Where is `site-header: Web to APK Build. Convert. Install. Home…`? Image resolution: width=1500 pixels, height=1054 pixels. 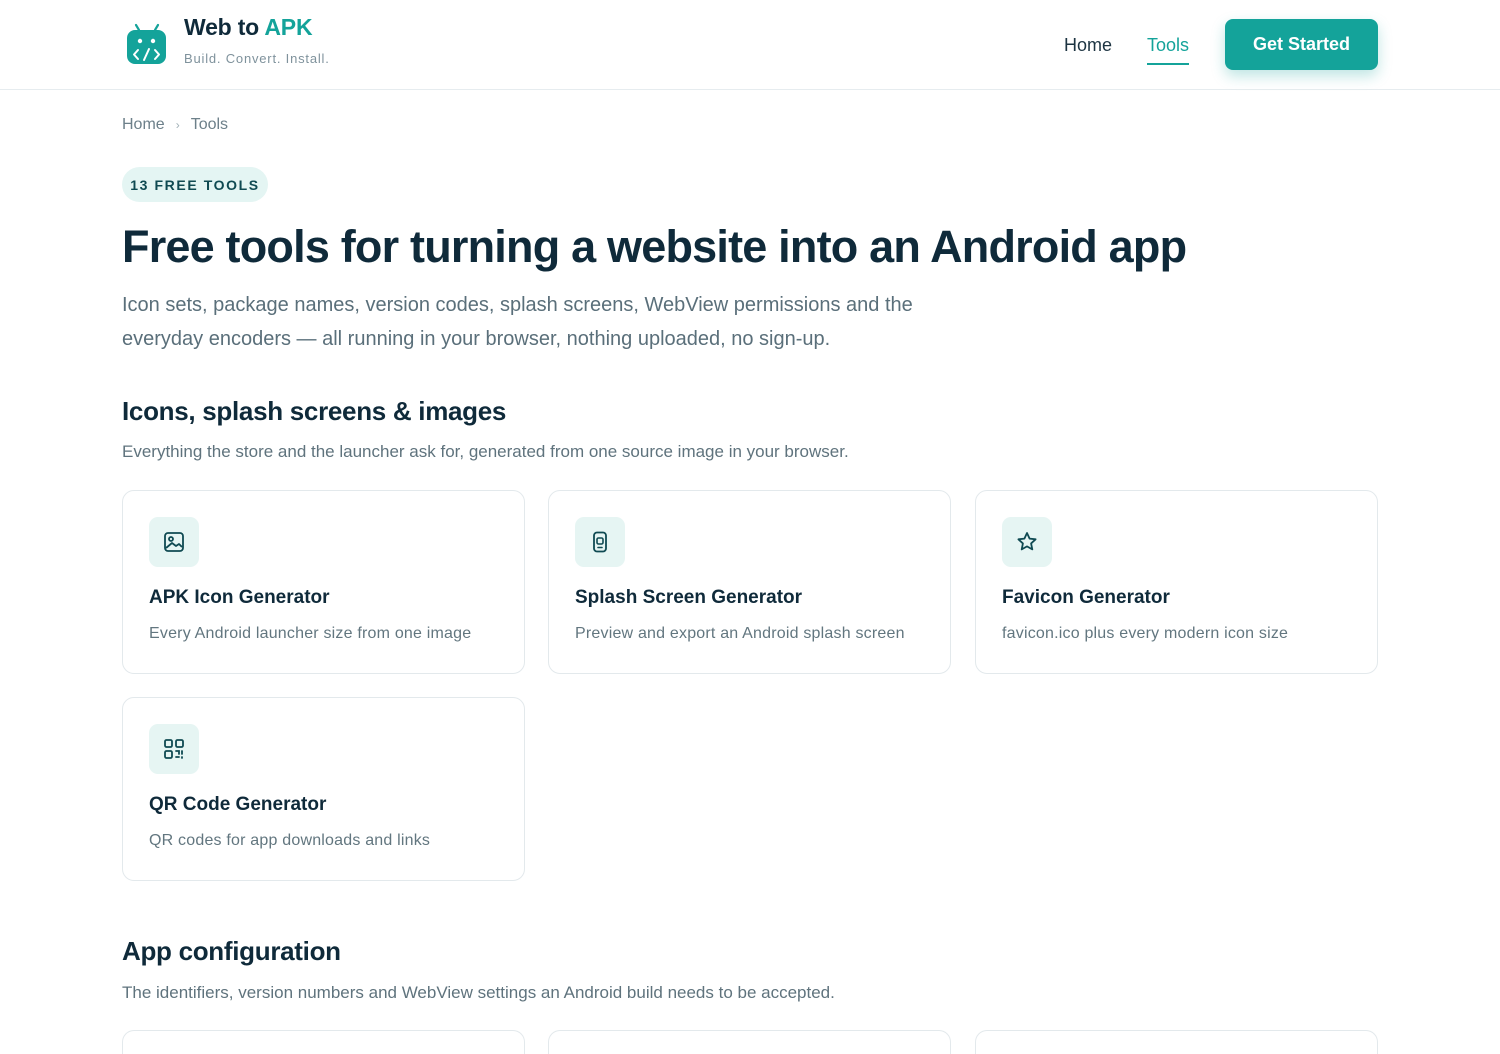
site-header: Web to APK Build. Convert. Install. Home… is located at coordinates (750, 45).